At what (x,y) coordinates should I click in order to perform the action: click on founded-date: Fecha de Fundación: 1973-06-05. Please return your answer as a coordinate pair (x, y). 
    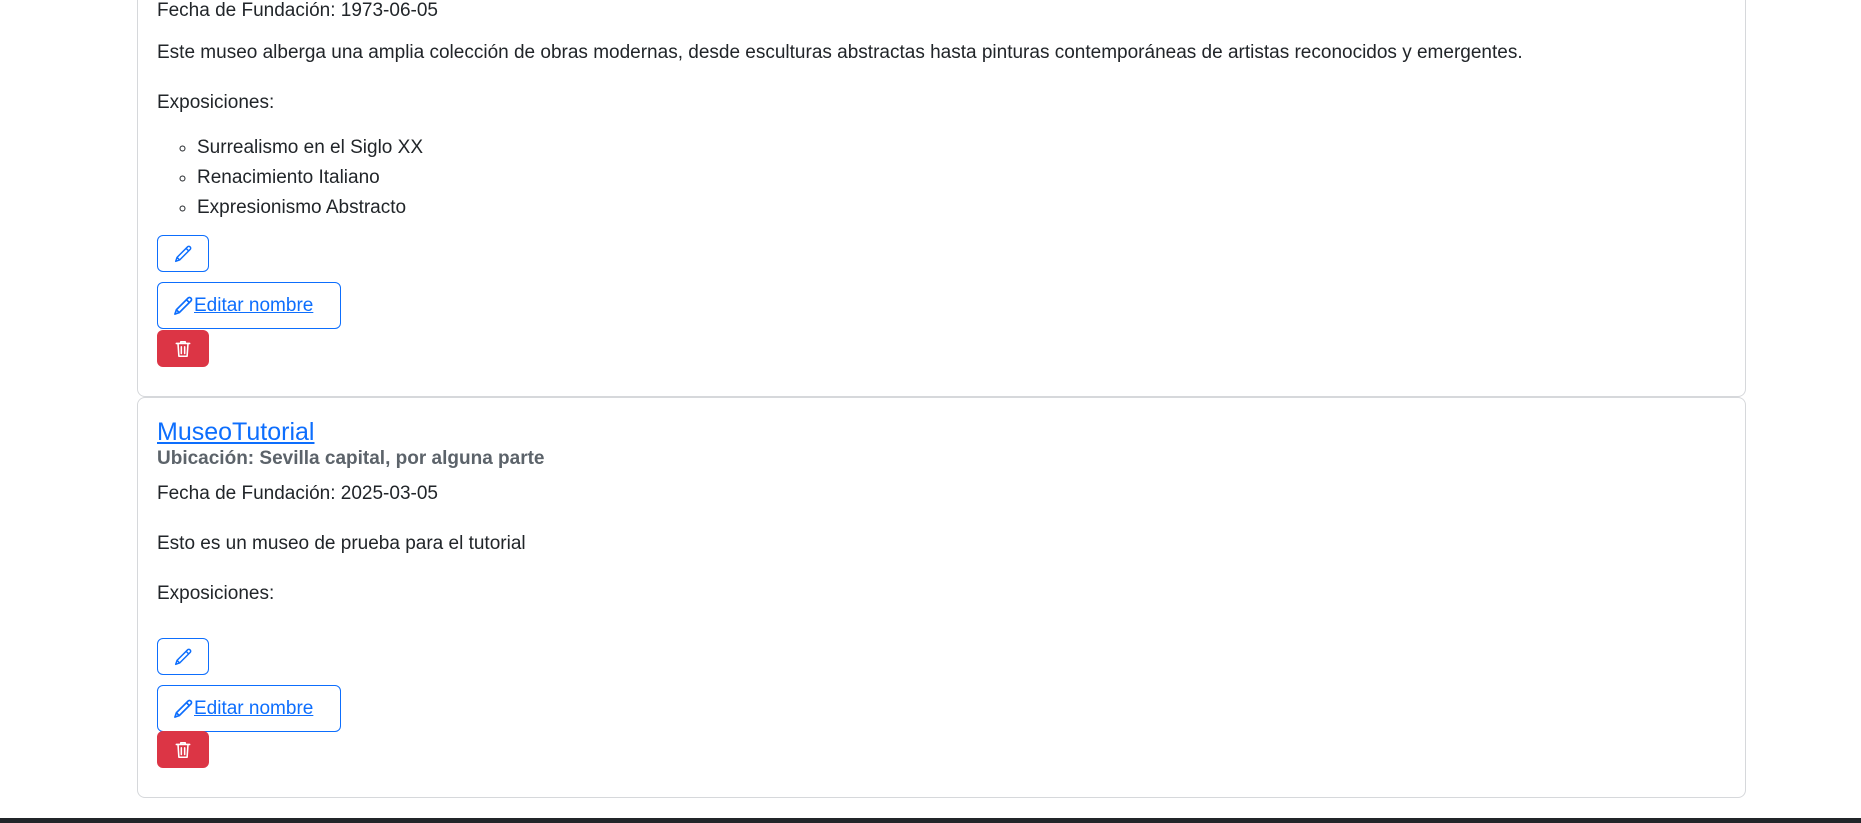
    Looking at the image, I should click on (297, 10).